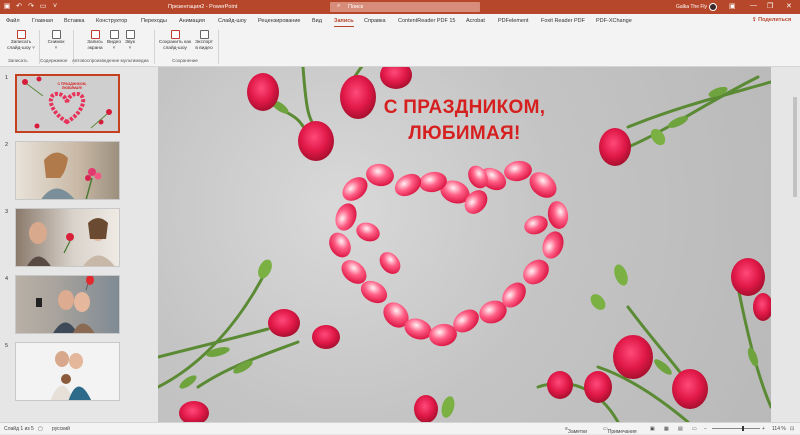  I want to click on quick-access-toolbar: ▣ ↶ ↷ ▭ ˅, so click(31, 6).